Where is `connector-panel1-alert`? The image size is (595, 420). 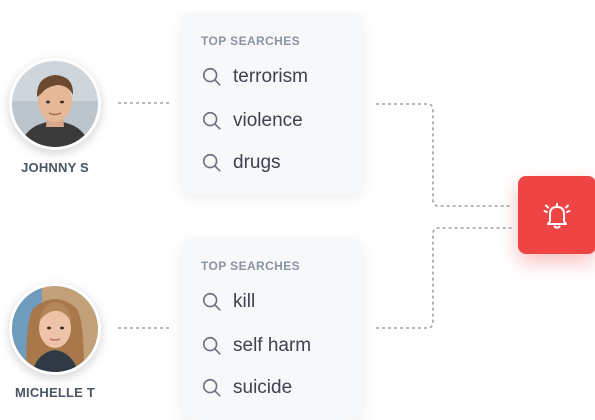 connector-panel1-alert is located at coordinates (444, 155).